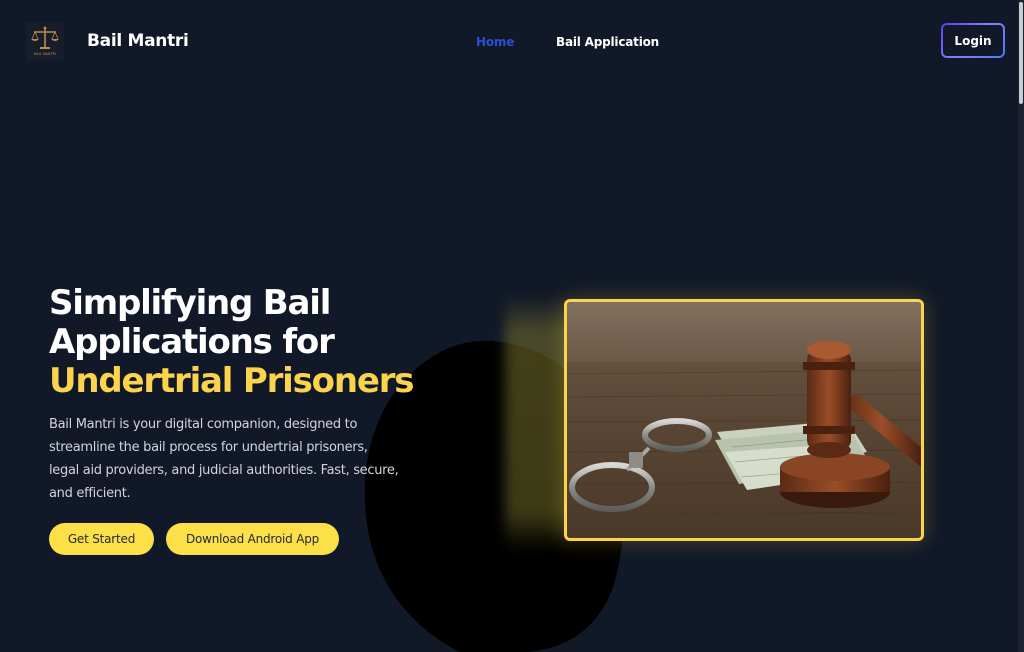  Describe the element at coordinates (101, 539) in the screenshot. I see `get-started-button: Get Started` at that location.